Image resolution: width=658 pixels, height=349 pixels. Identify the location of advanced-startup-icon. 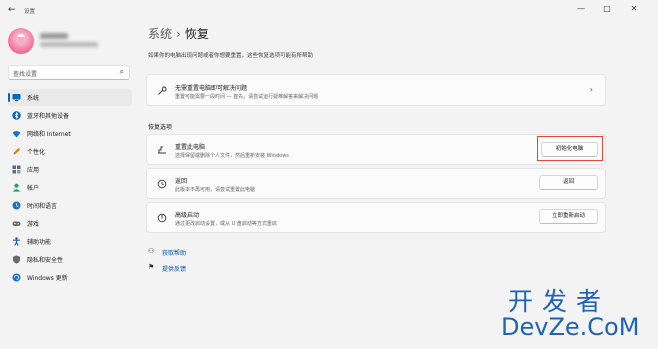
(162, 218).